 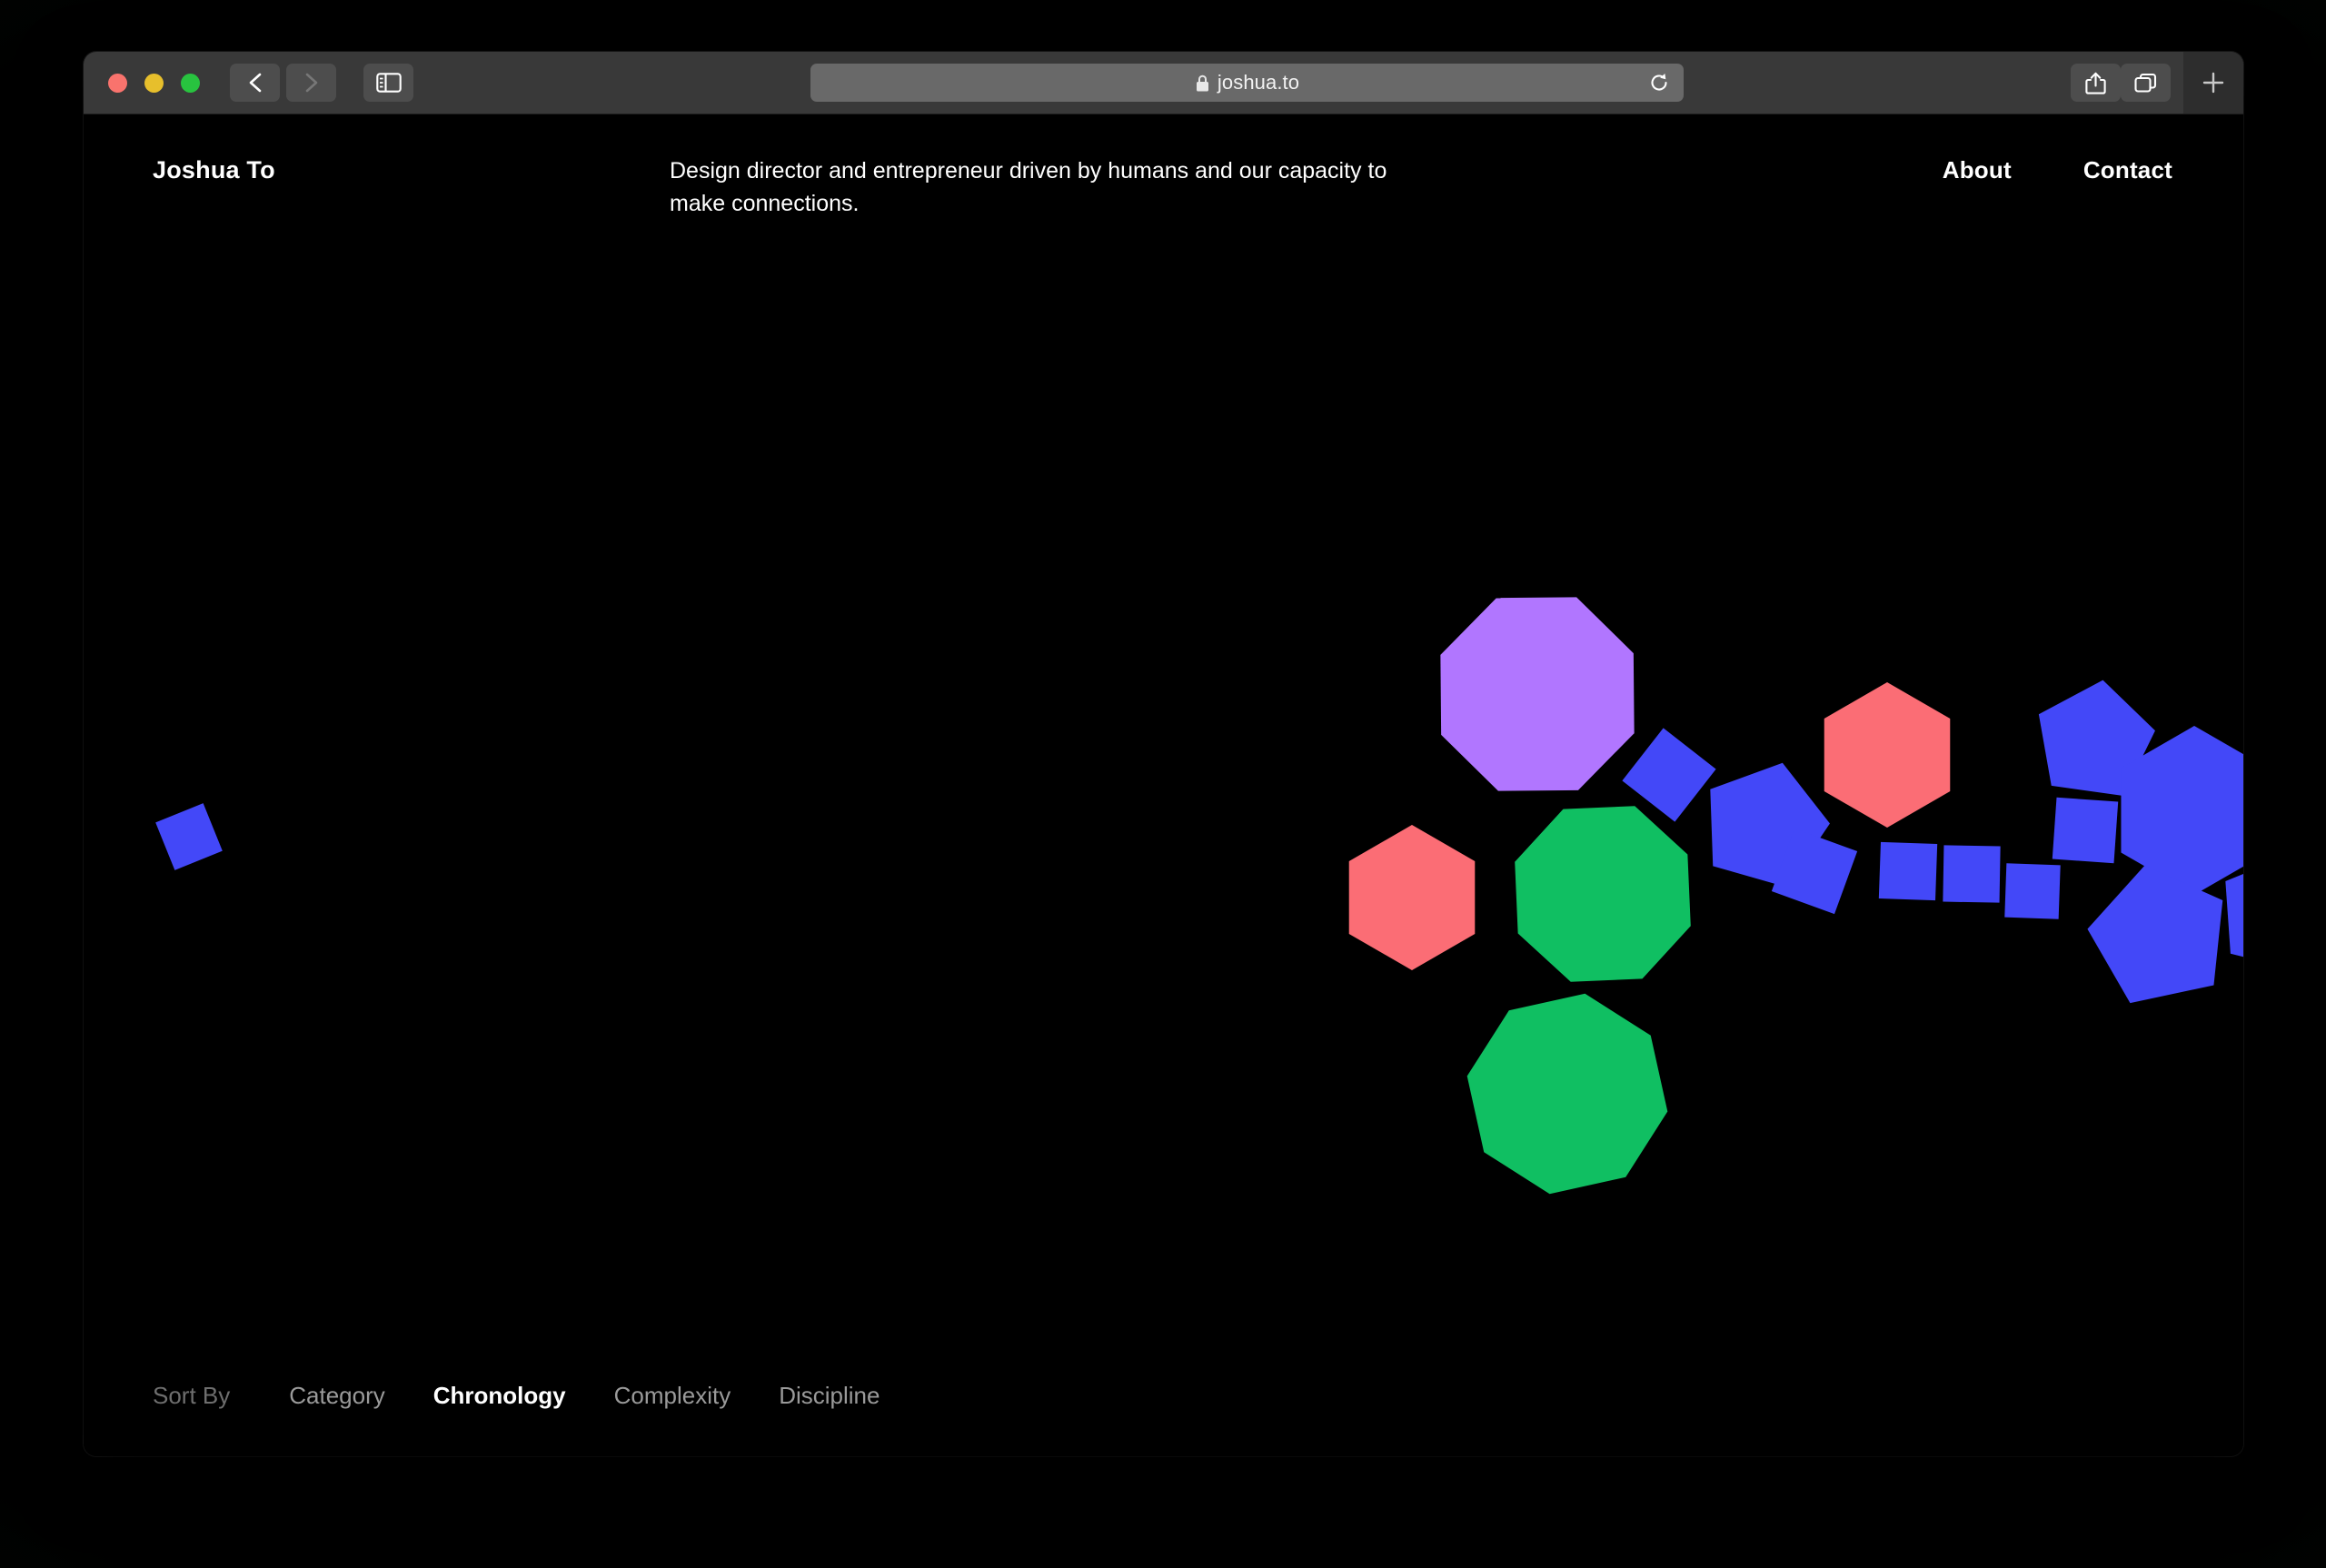 What do you see at coordinates (192, 1395) in the screenshot?
I see `sort-by-label: Sort By` at bounding box center [192, 1395].